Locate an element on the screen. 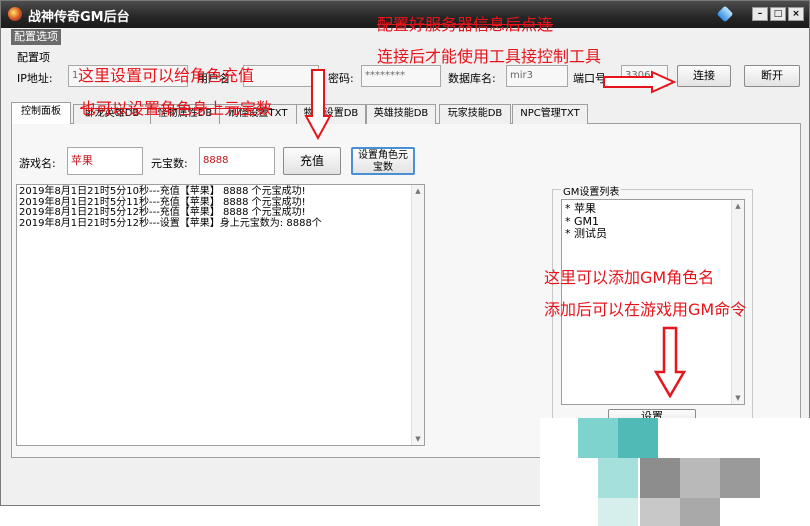 This screenshot has width=810, height=526. annotation-left-2: 也可以设置角色身上元宝数 is located at coordinates (176, 108).